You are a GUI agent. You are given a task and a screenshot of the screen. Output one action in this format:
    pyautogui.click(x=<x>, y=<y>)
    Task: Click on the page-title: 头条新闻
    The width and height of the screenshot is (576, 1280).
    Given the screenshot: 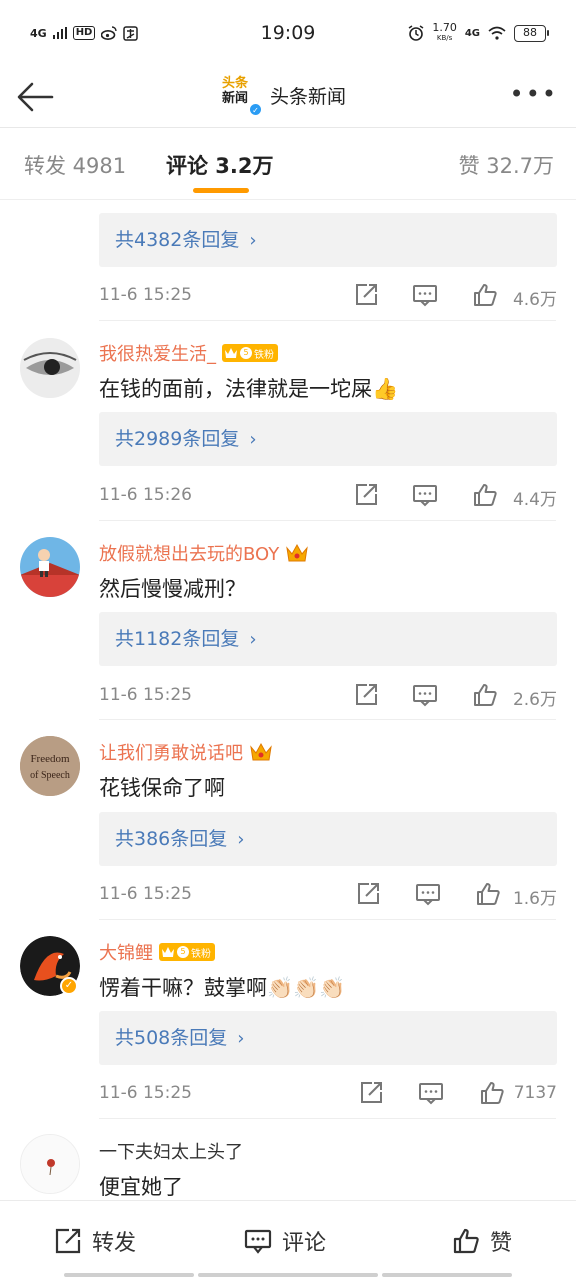 What is the action you would take?
    pyautogui.click(x=308, y=96)
    